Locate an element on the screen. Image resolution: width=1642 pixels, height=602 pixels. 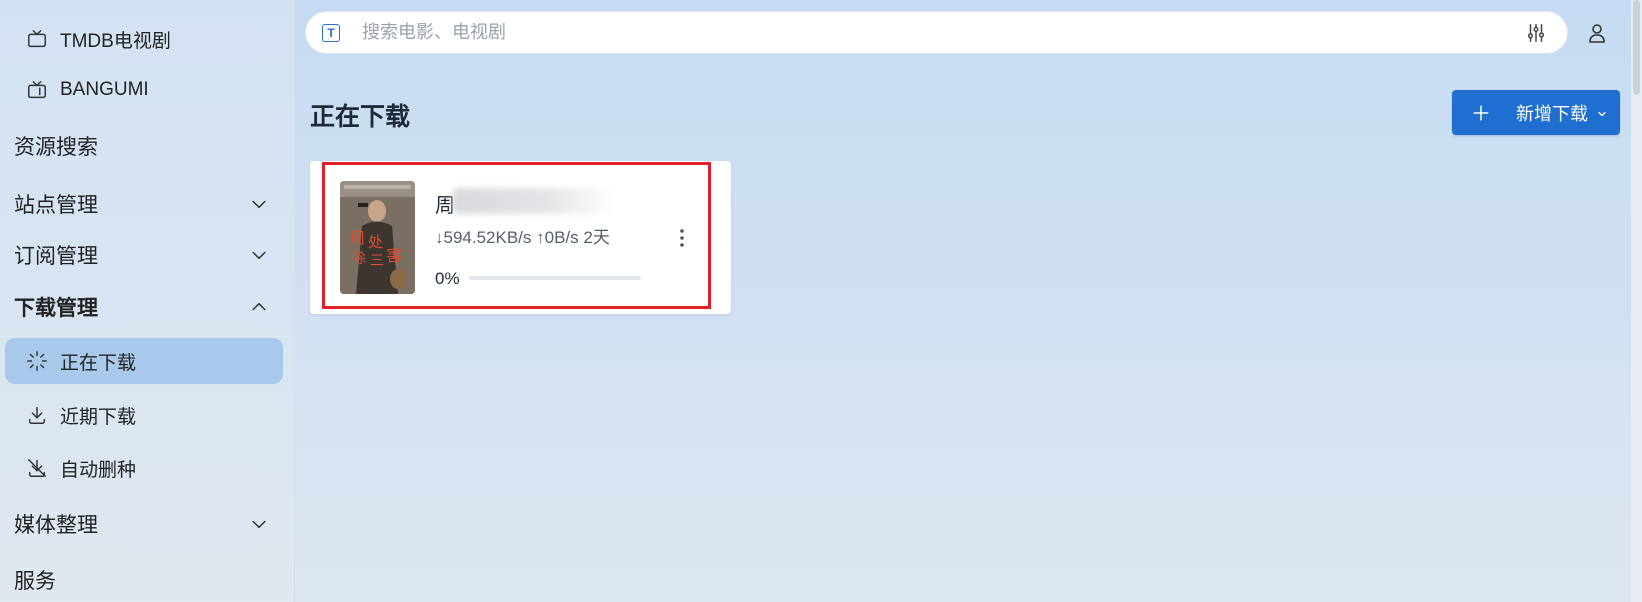
svg-text: 周 is located at coordinates (357, 238).